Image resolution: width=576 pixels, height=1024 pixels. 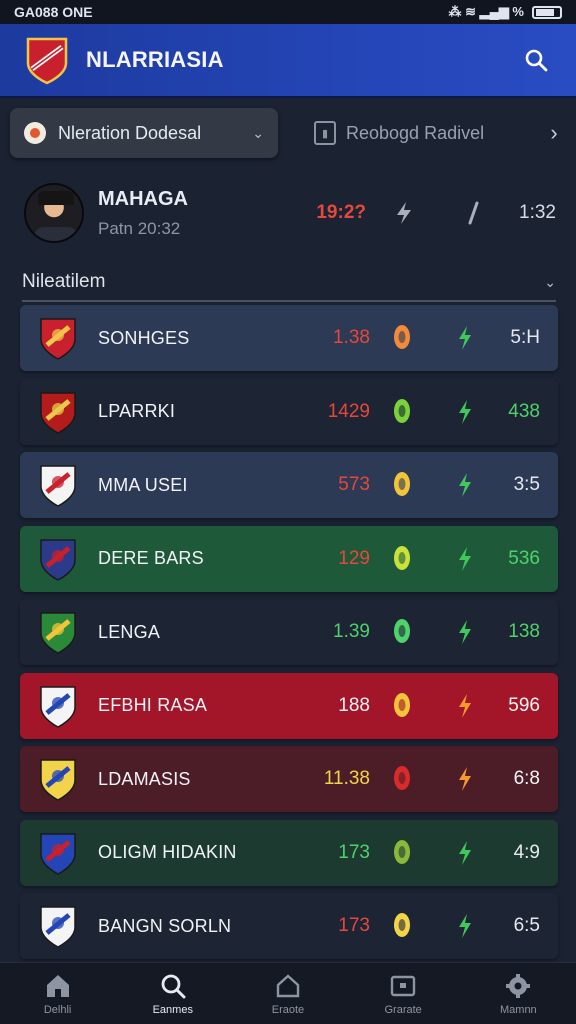 I want to click on search-icon, so click(x=173, y=986).